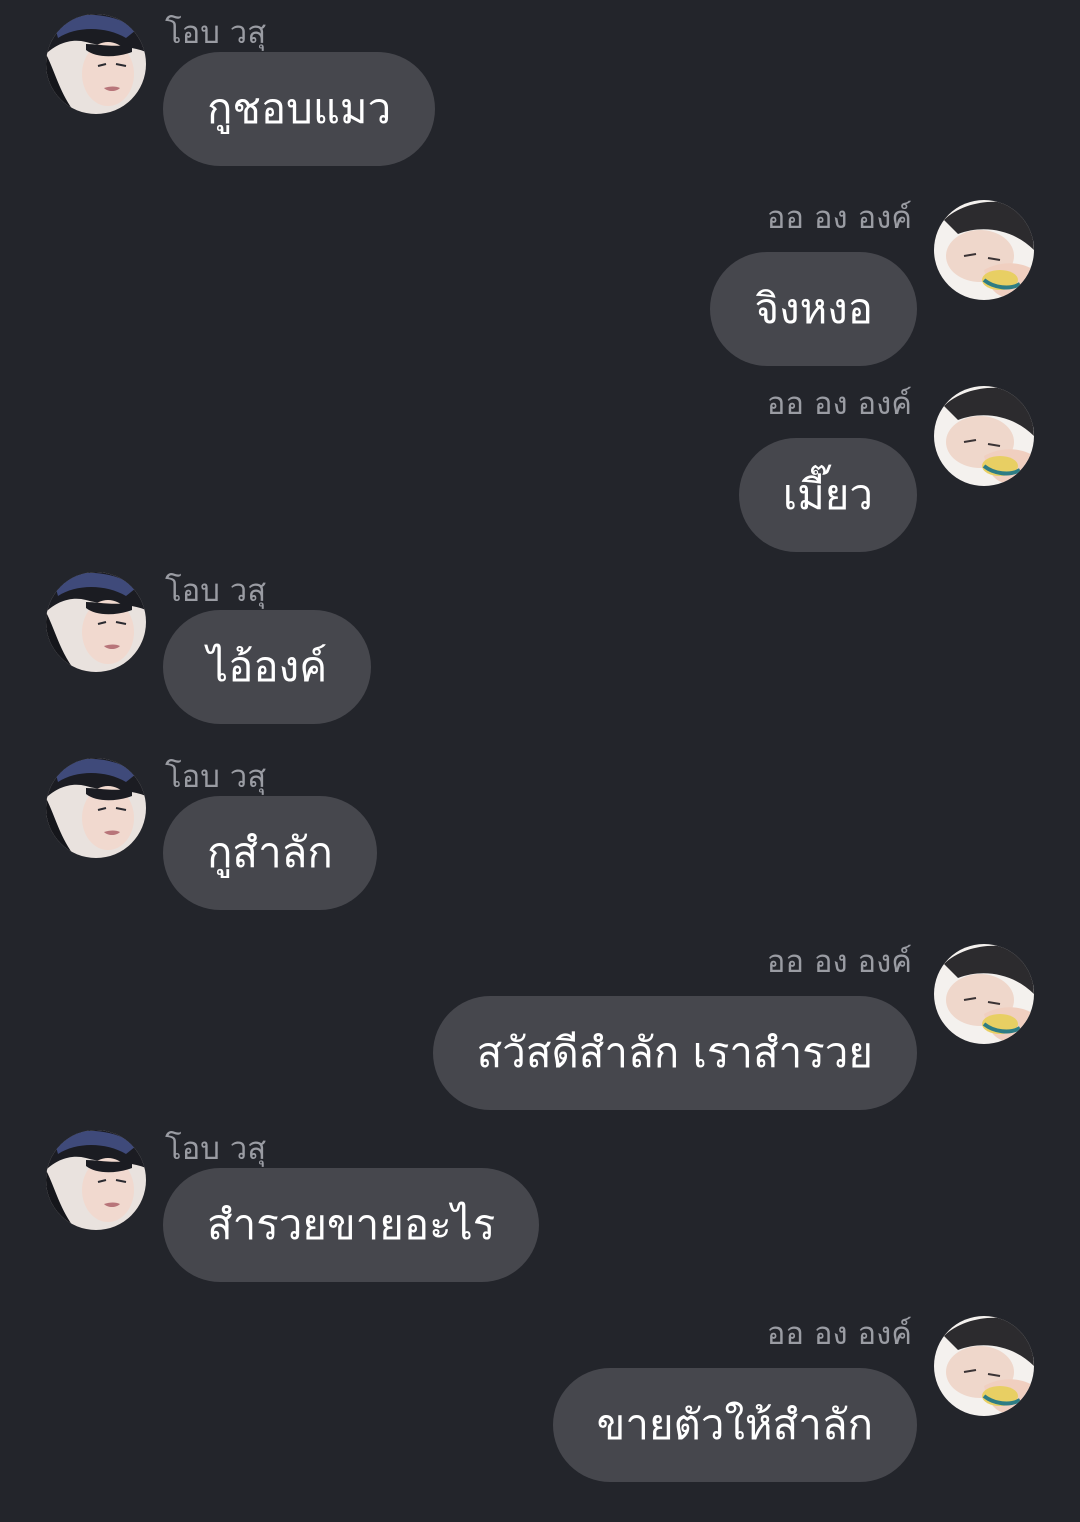 The width and height of the screenshot is (1080, 1522). What do you see at coordinates (674, 1053) in the screenshot?
I see `message-bubble: สวัสดีสำลัก เราสำรวย` at bounding box center [674, 1053].